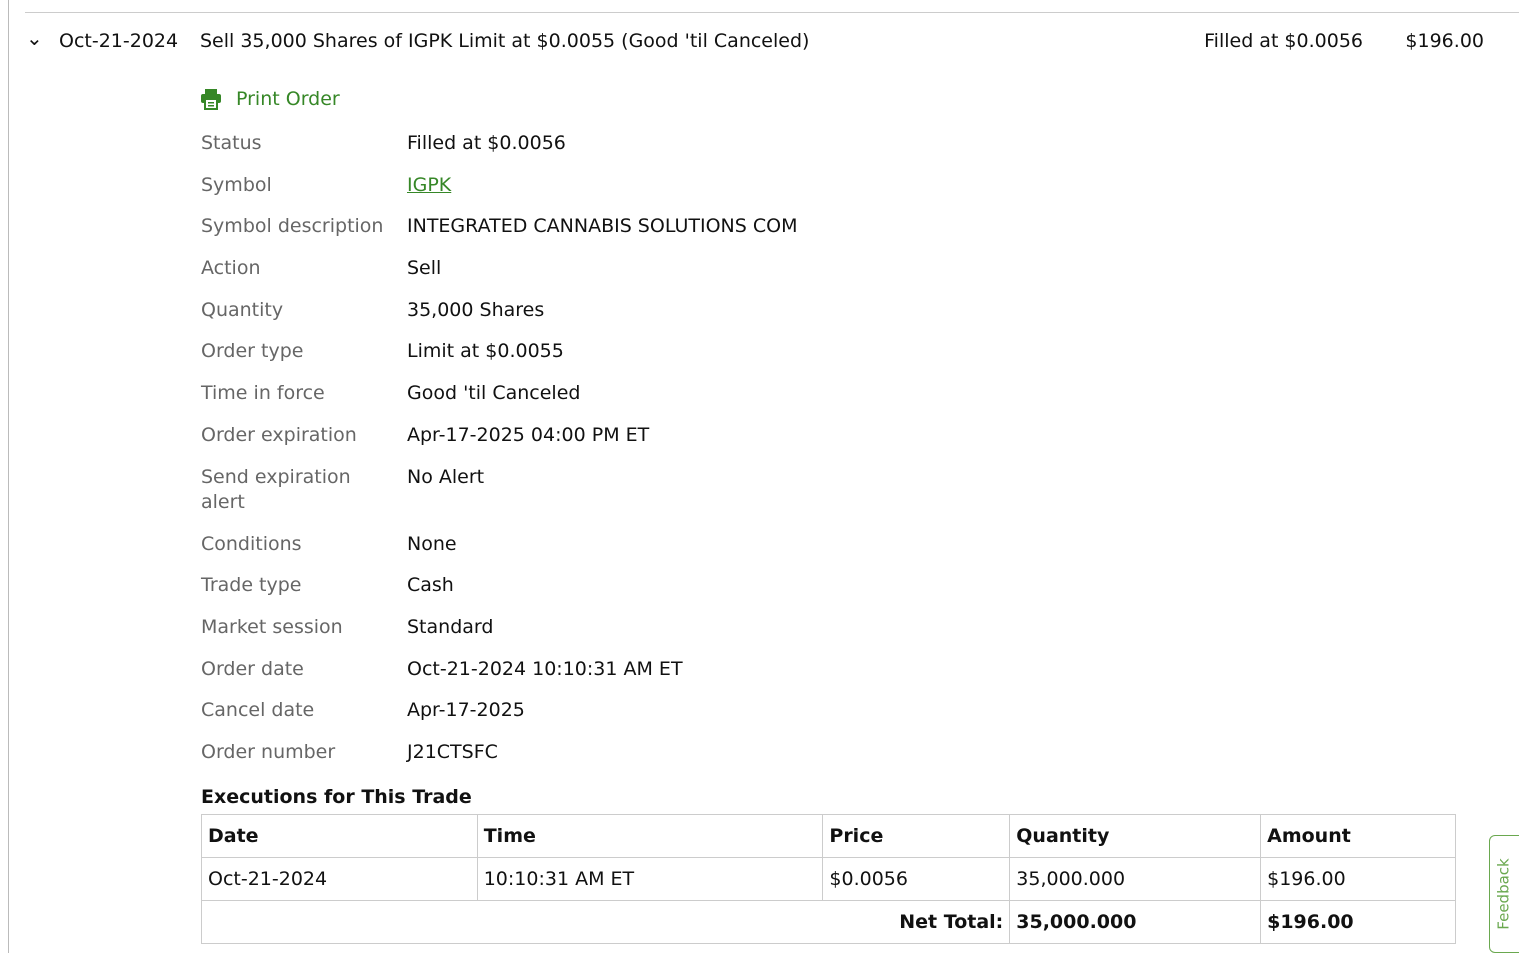 The height and width of the screenshot is (953, 1519). What do you see at coordinates (424, 268) in the screenshot?
I see `detail-value: Sell` at bounding box center [424, 268].